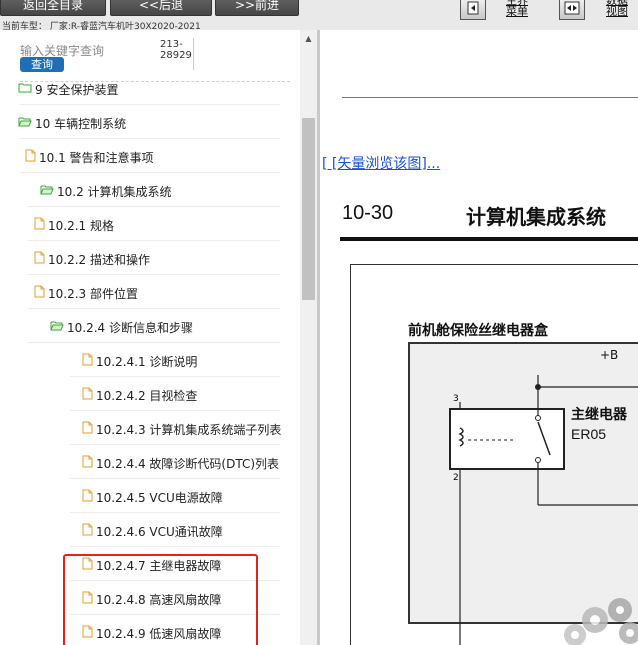 This screenshot has height=645, width=638. Describe the element at coordinates (543, 510) in the screenshot. I see `wiring-diagram: 3 2` at that location.